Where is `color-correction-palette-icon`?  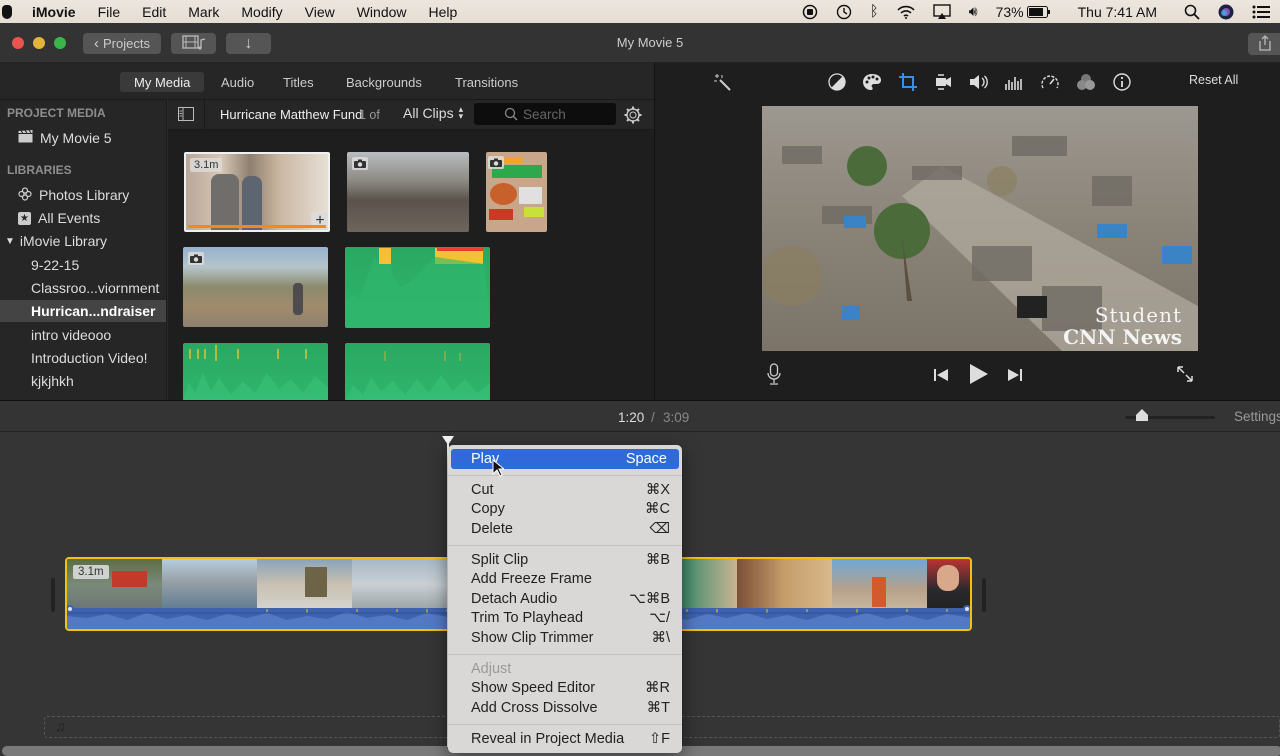 color-correction-palette-icon is located at coordinates (872, 82).